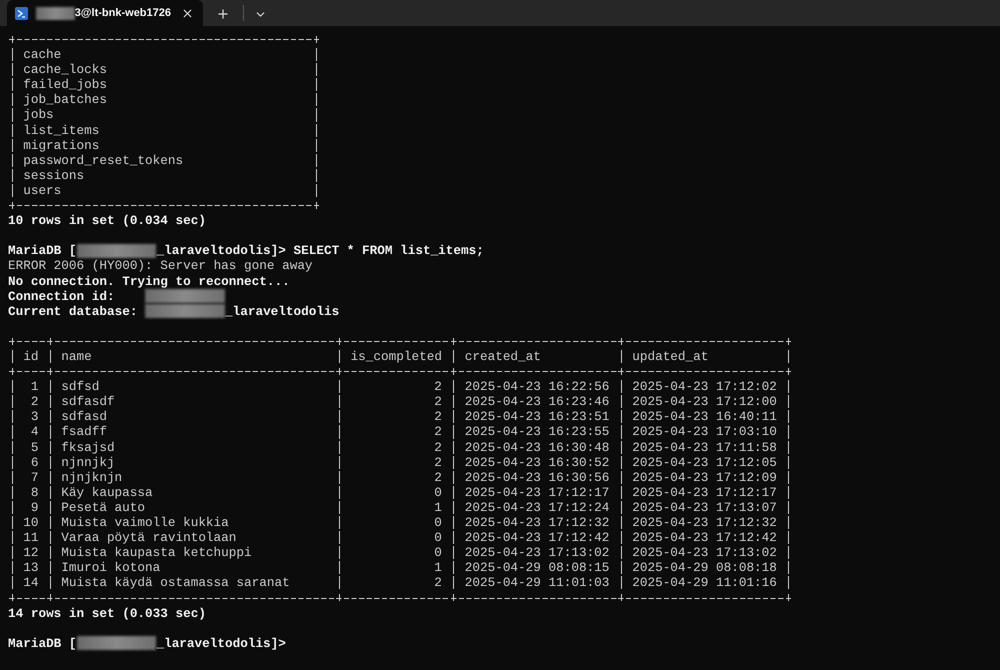  Describe the element at coordinates (282, 311) in the screenshot. I see `terminal-text: _laraveltodolis` at that location.